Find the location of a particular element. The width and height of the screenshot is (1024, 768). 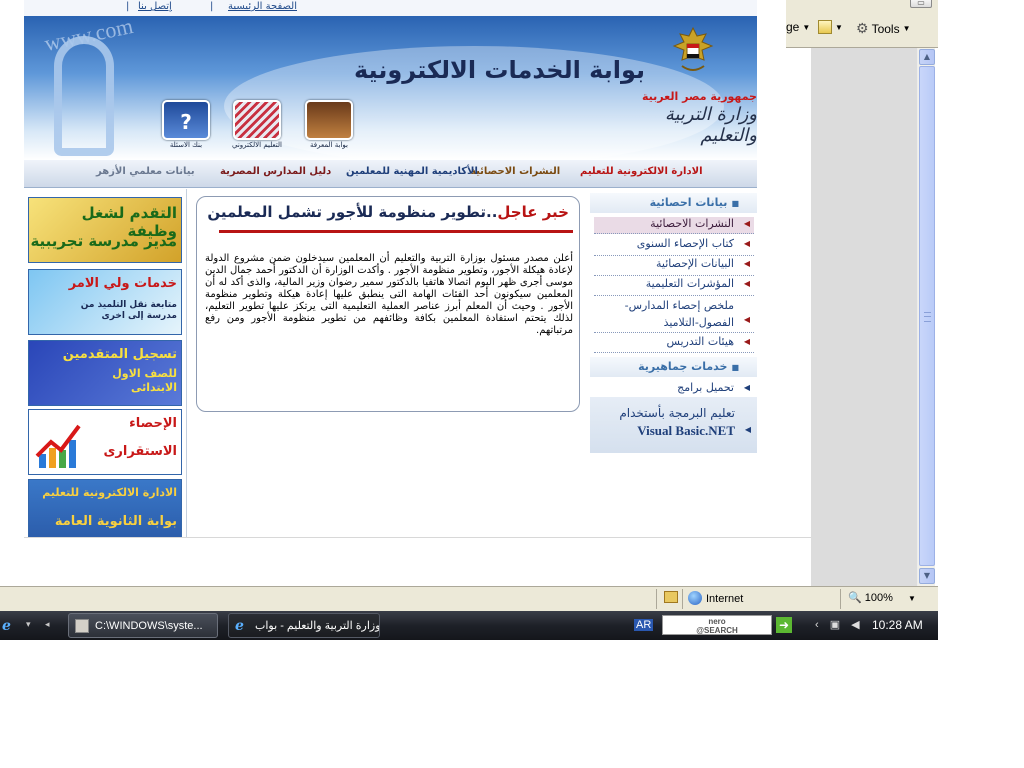

knowledge-portal-button: بوابة المعرفة is located at coordinates (329, 126).